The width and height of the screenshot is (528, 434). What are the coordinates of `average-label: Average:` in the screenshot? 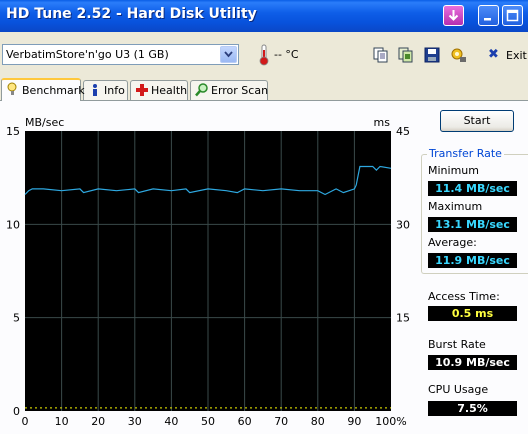 It's located at (452, 242).